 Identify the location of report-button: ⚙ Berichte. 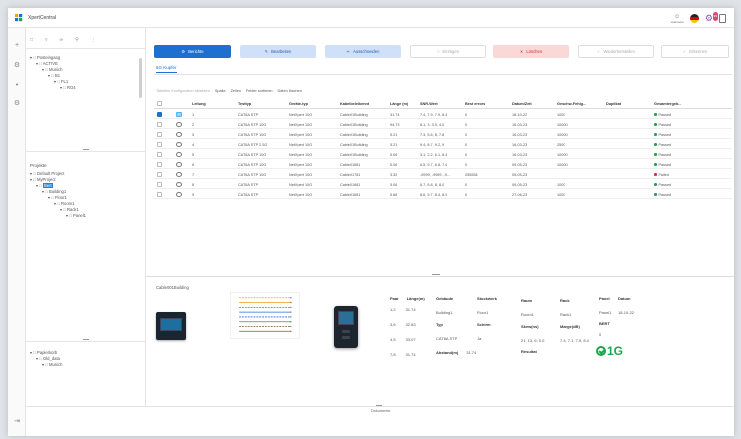
(192, 51).